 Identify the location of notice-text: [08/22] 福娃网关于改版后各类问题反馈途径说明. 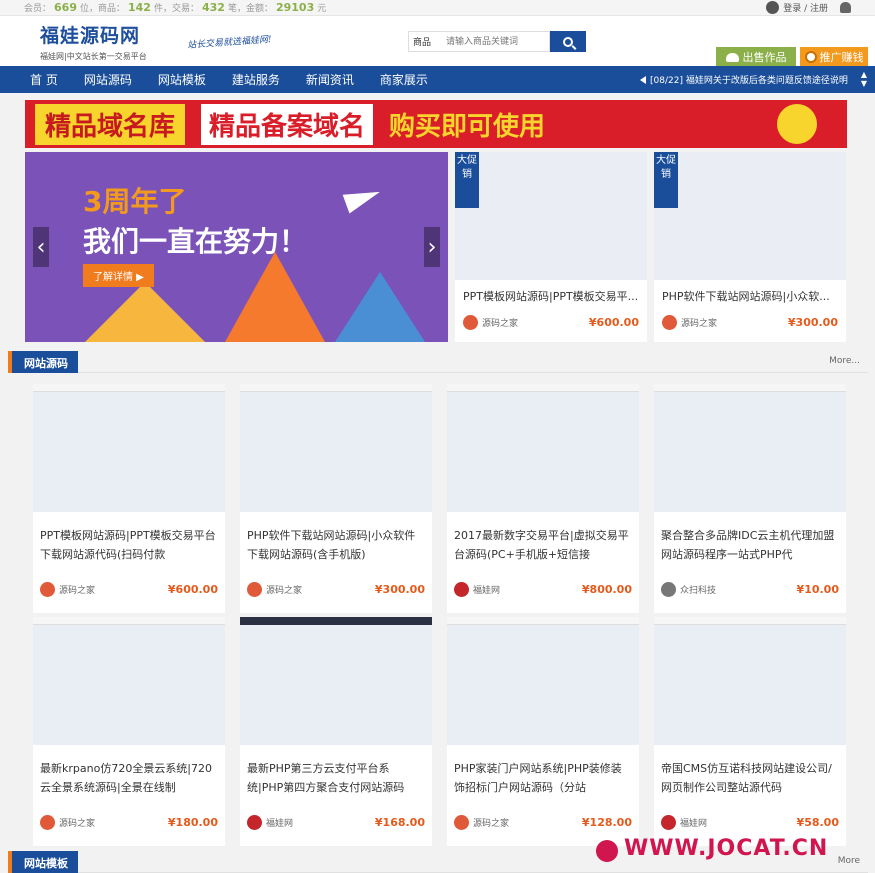
(749, 79).